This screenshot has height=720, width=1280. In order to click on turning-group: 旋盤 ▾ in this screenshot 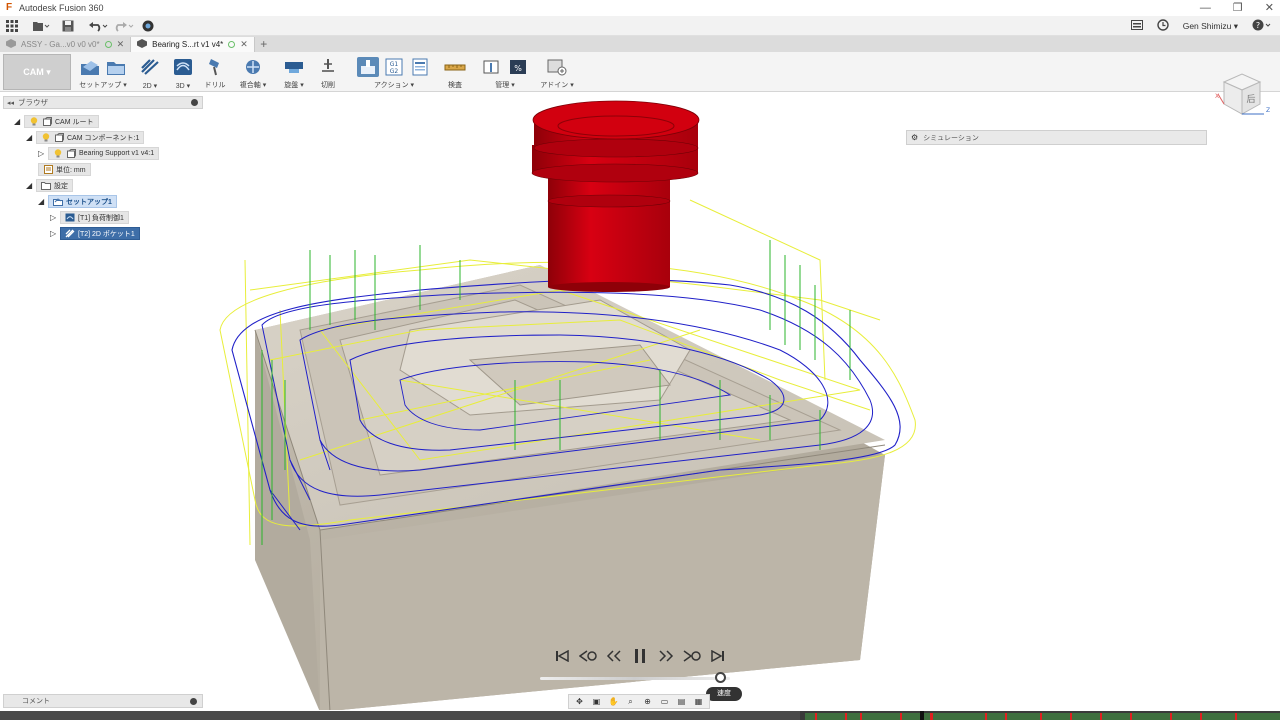, I will do `click(294, 73)`.